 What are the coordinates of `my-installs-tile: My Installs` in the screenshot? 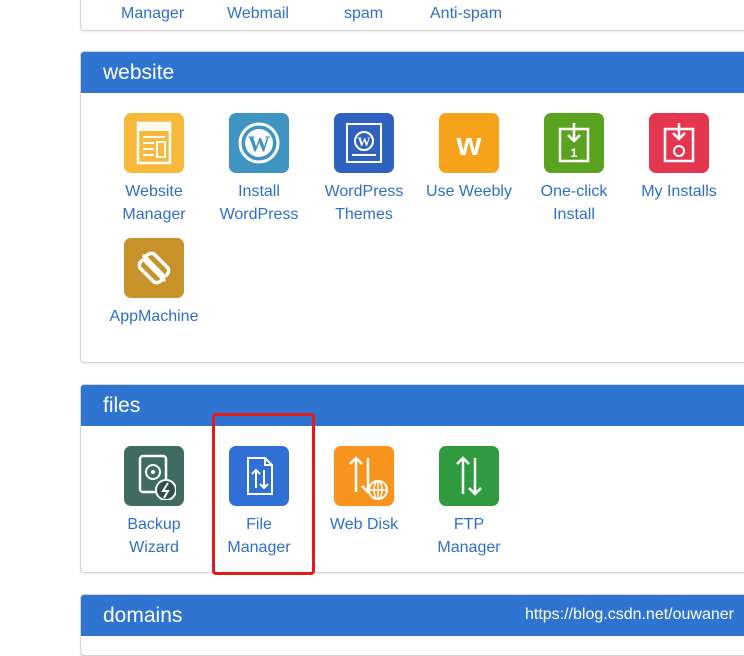 It's located at (679, 158).